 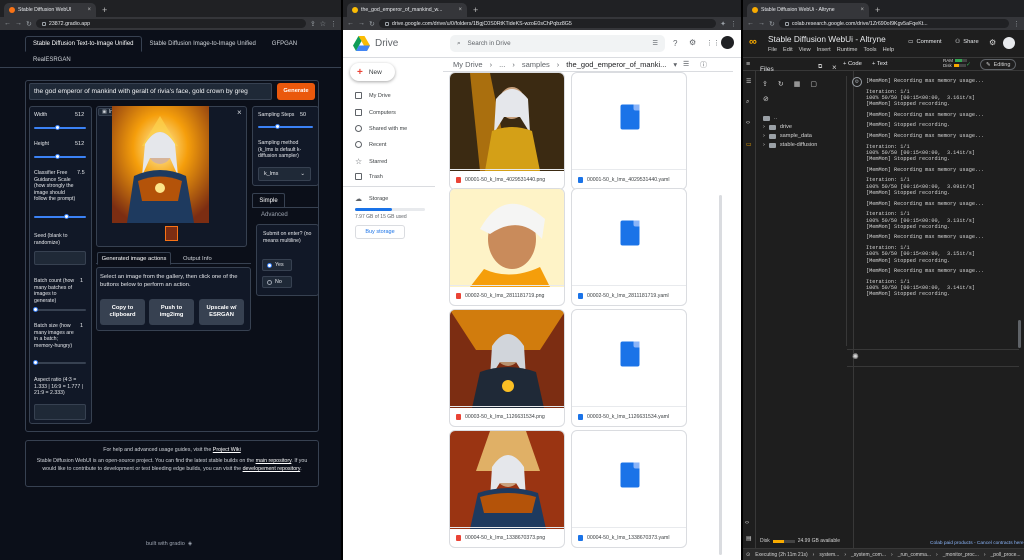 What do you see at coordinates (369, 176) in the screenshot?
I see `nav-trash: Trash` at bounding box center [369, 176].